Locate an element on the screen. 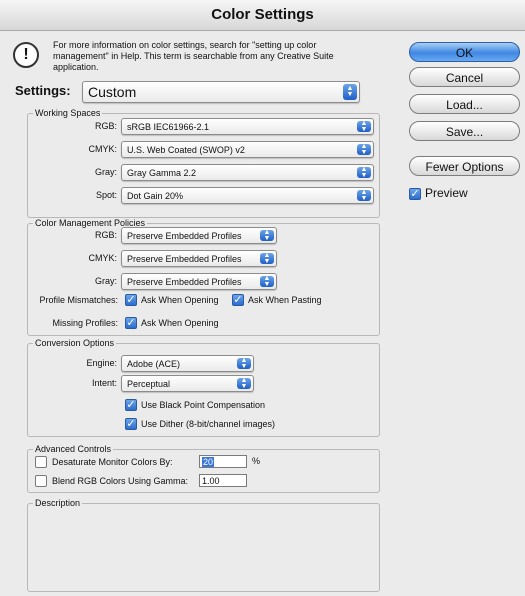 Image resolution: width=525 pixels, height=596 pixels. missing-label: Missing Profiles: is located at coordinates (85, 323).